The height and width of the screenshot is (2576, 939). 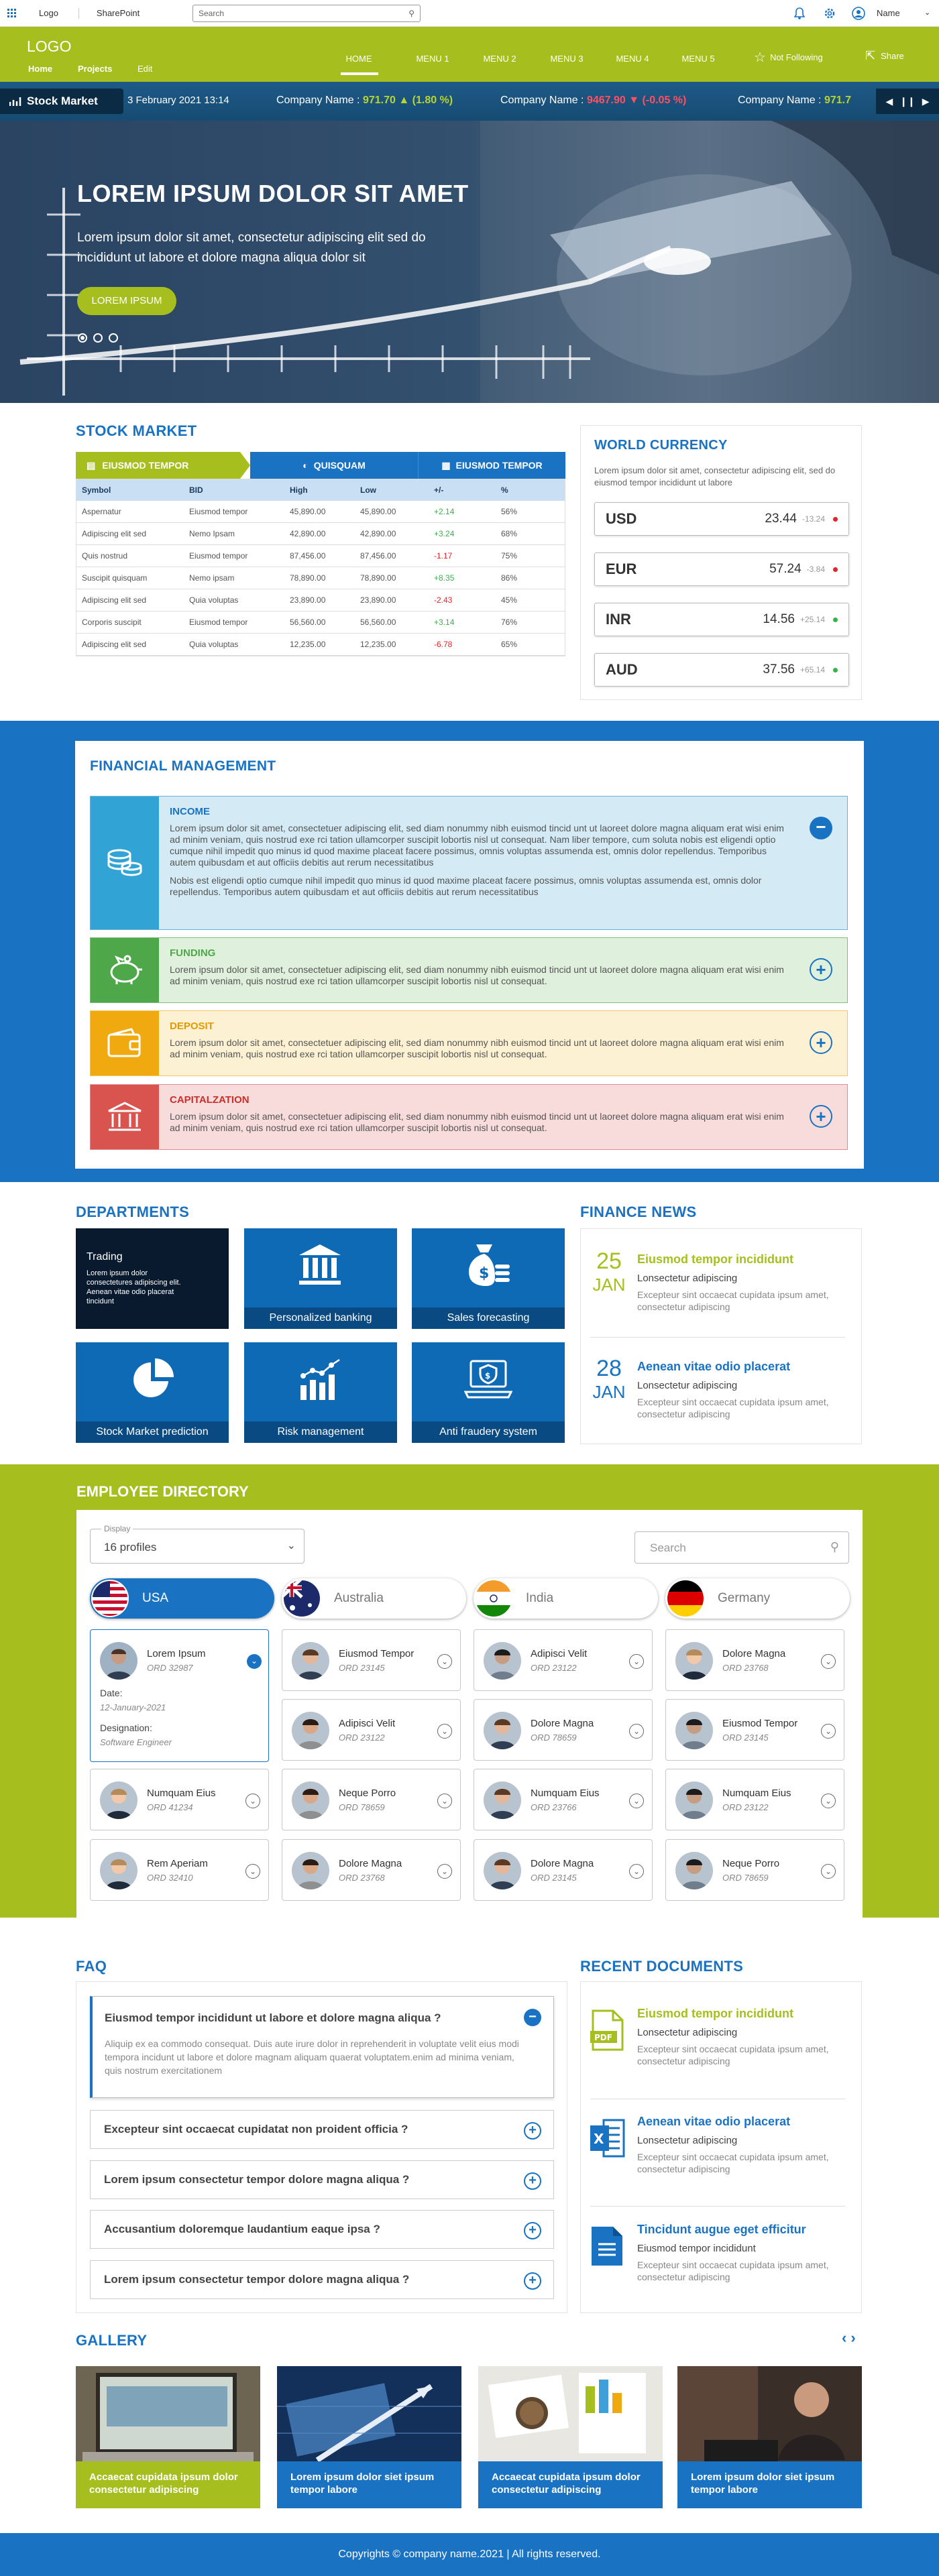 I want to click on document-title: Aenean vitae odio placerat, so click(x=713, y=2122).